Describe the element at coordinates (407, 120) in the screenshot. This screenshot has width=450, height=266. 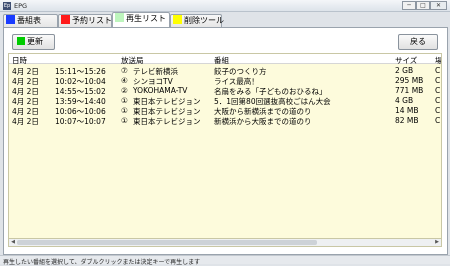
I see `row-size: 82 MB` at that location.